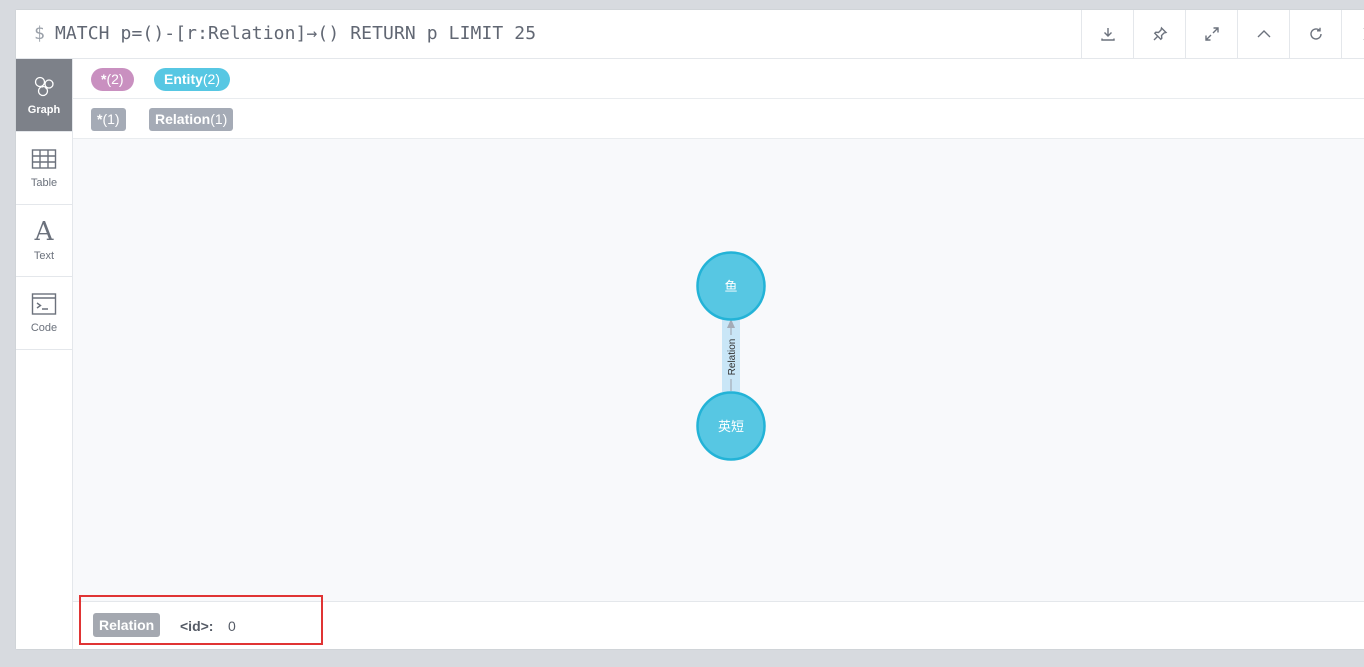 The width and height of the screenshot is (1364, 667). I want to click on expand-icon, so click(1211, 34).